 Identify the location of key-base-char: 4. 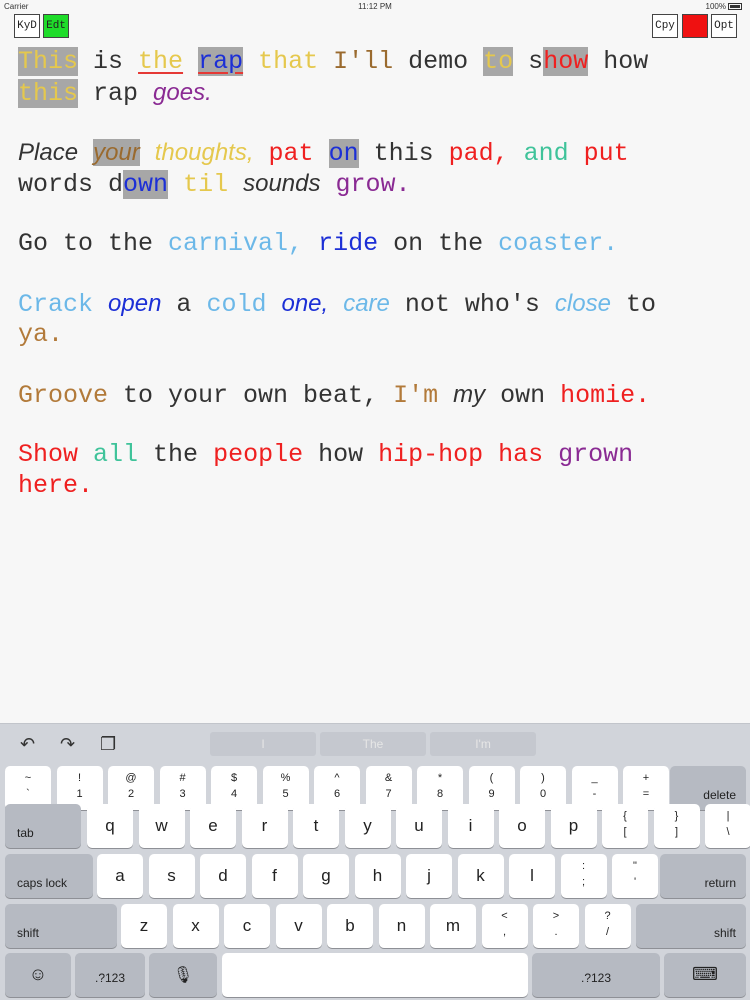
(234, 794).